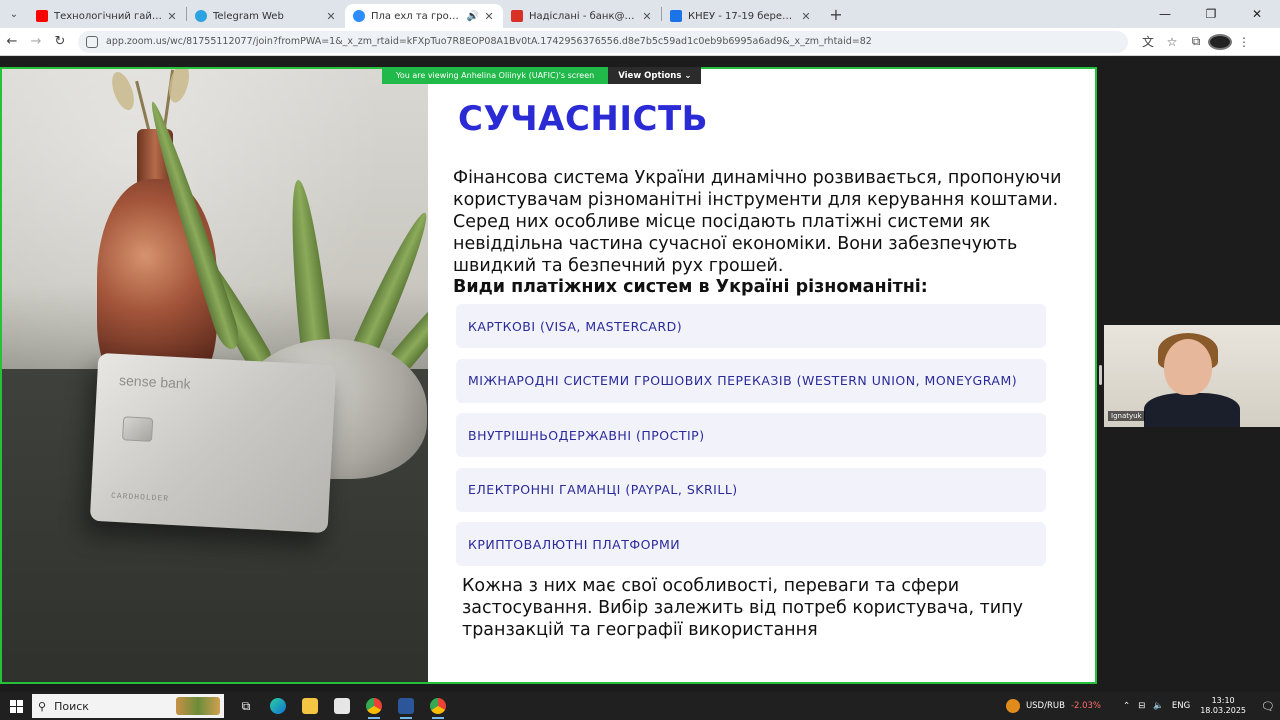  Describe the element at coordinates (751, 326) in the screenshot. I see `list-item: КАРТКОВІ (VISA, MASTERCARD)` at that location.